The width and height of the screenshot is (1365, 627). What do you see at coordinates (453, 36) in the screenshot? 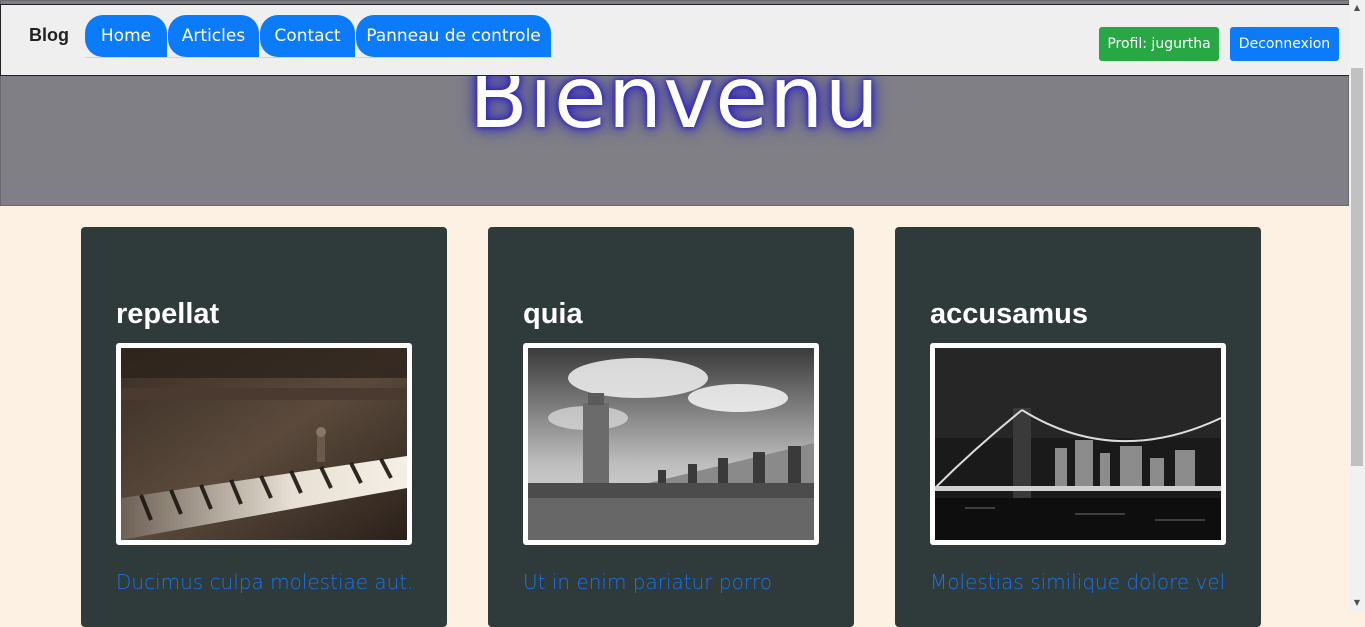
I see `nav-item-control-panel: Panneau de controle` at bounding box center [453, 36].